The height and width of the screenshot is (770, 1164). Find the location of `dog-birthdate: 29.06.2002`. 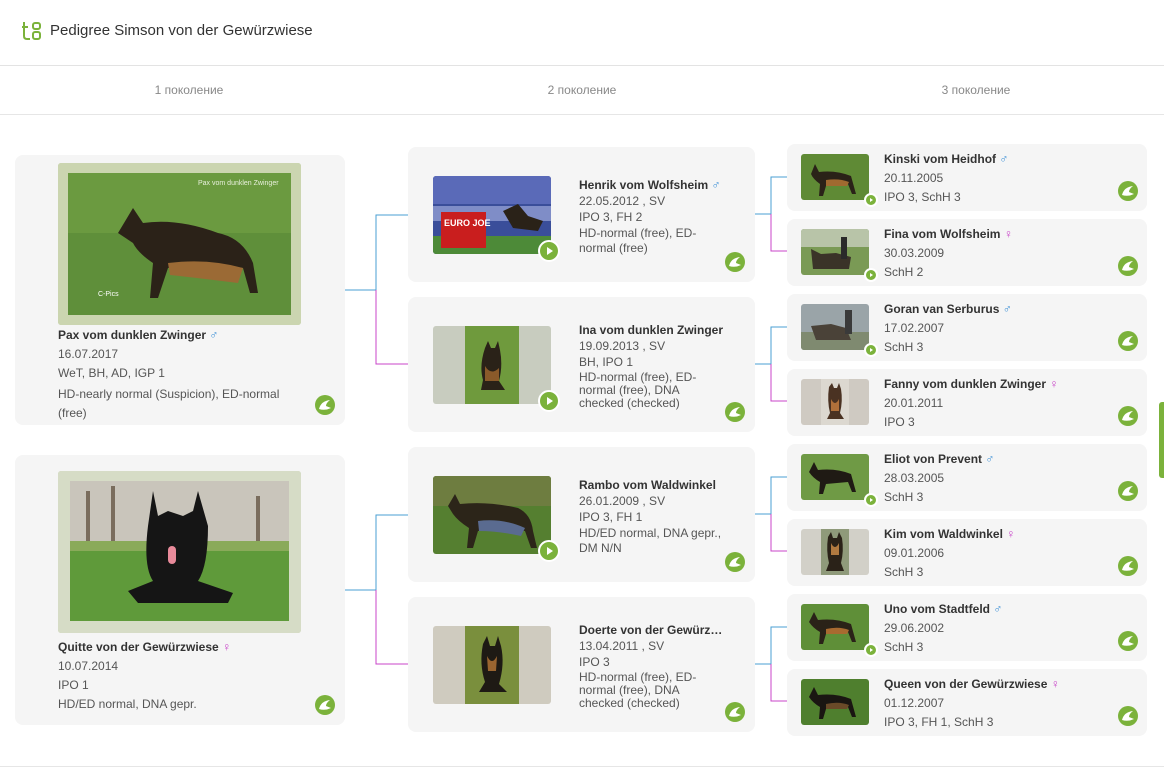

dog-birthdate: 29.06.2002 is located at coordinates (914, 628).